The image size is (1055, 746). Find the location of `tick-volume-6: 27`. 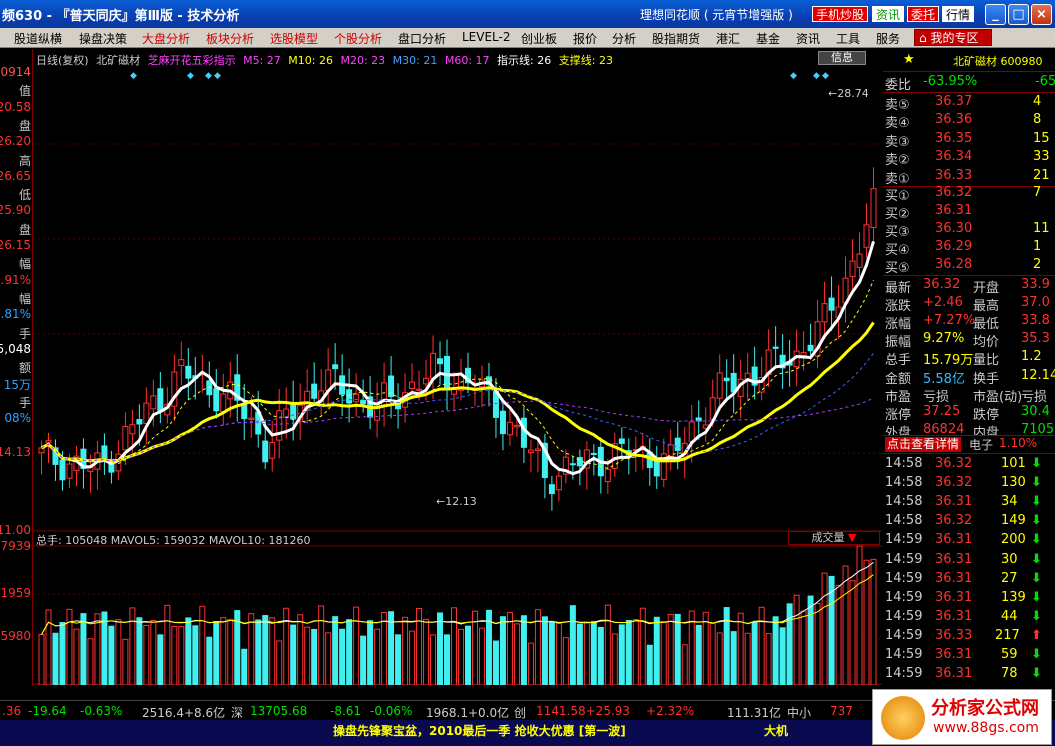

tick-volume-6: 27 is located at coordinates (1009, 578).